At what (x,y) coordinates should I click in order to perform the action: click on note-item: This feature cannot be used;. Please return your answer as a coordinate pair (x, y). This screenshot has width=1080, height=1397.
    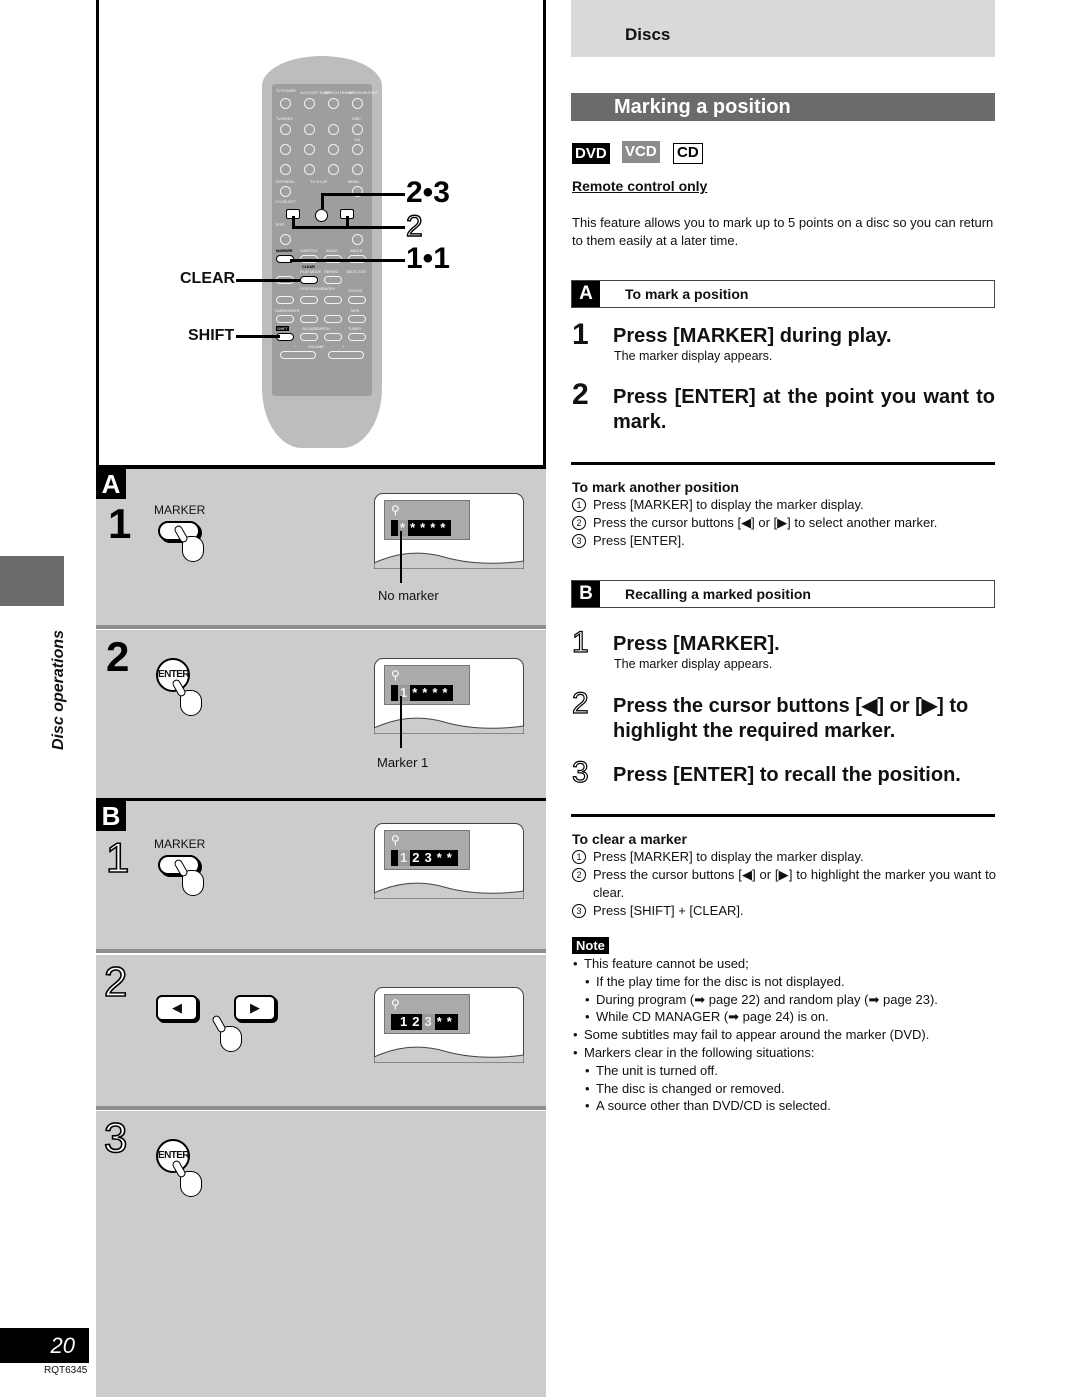
    Looking at the image, I should click on (787, 964).